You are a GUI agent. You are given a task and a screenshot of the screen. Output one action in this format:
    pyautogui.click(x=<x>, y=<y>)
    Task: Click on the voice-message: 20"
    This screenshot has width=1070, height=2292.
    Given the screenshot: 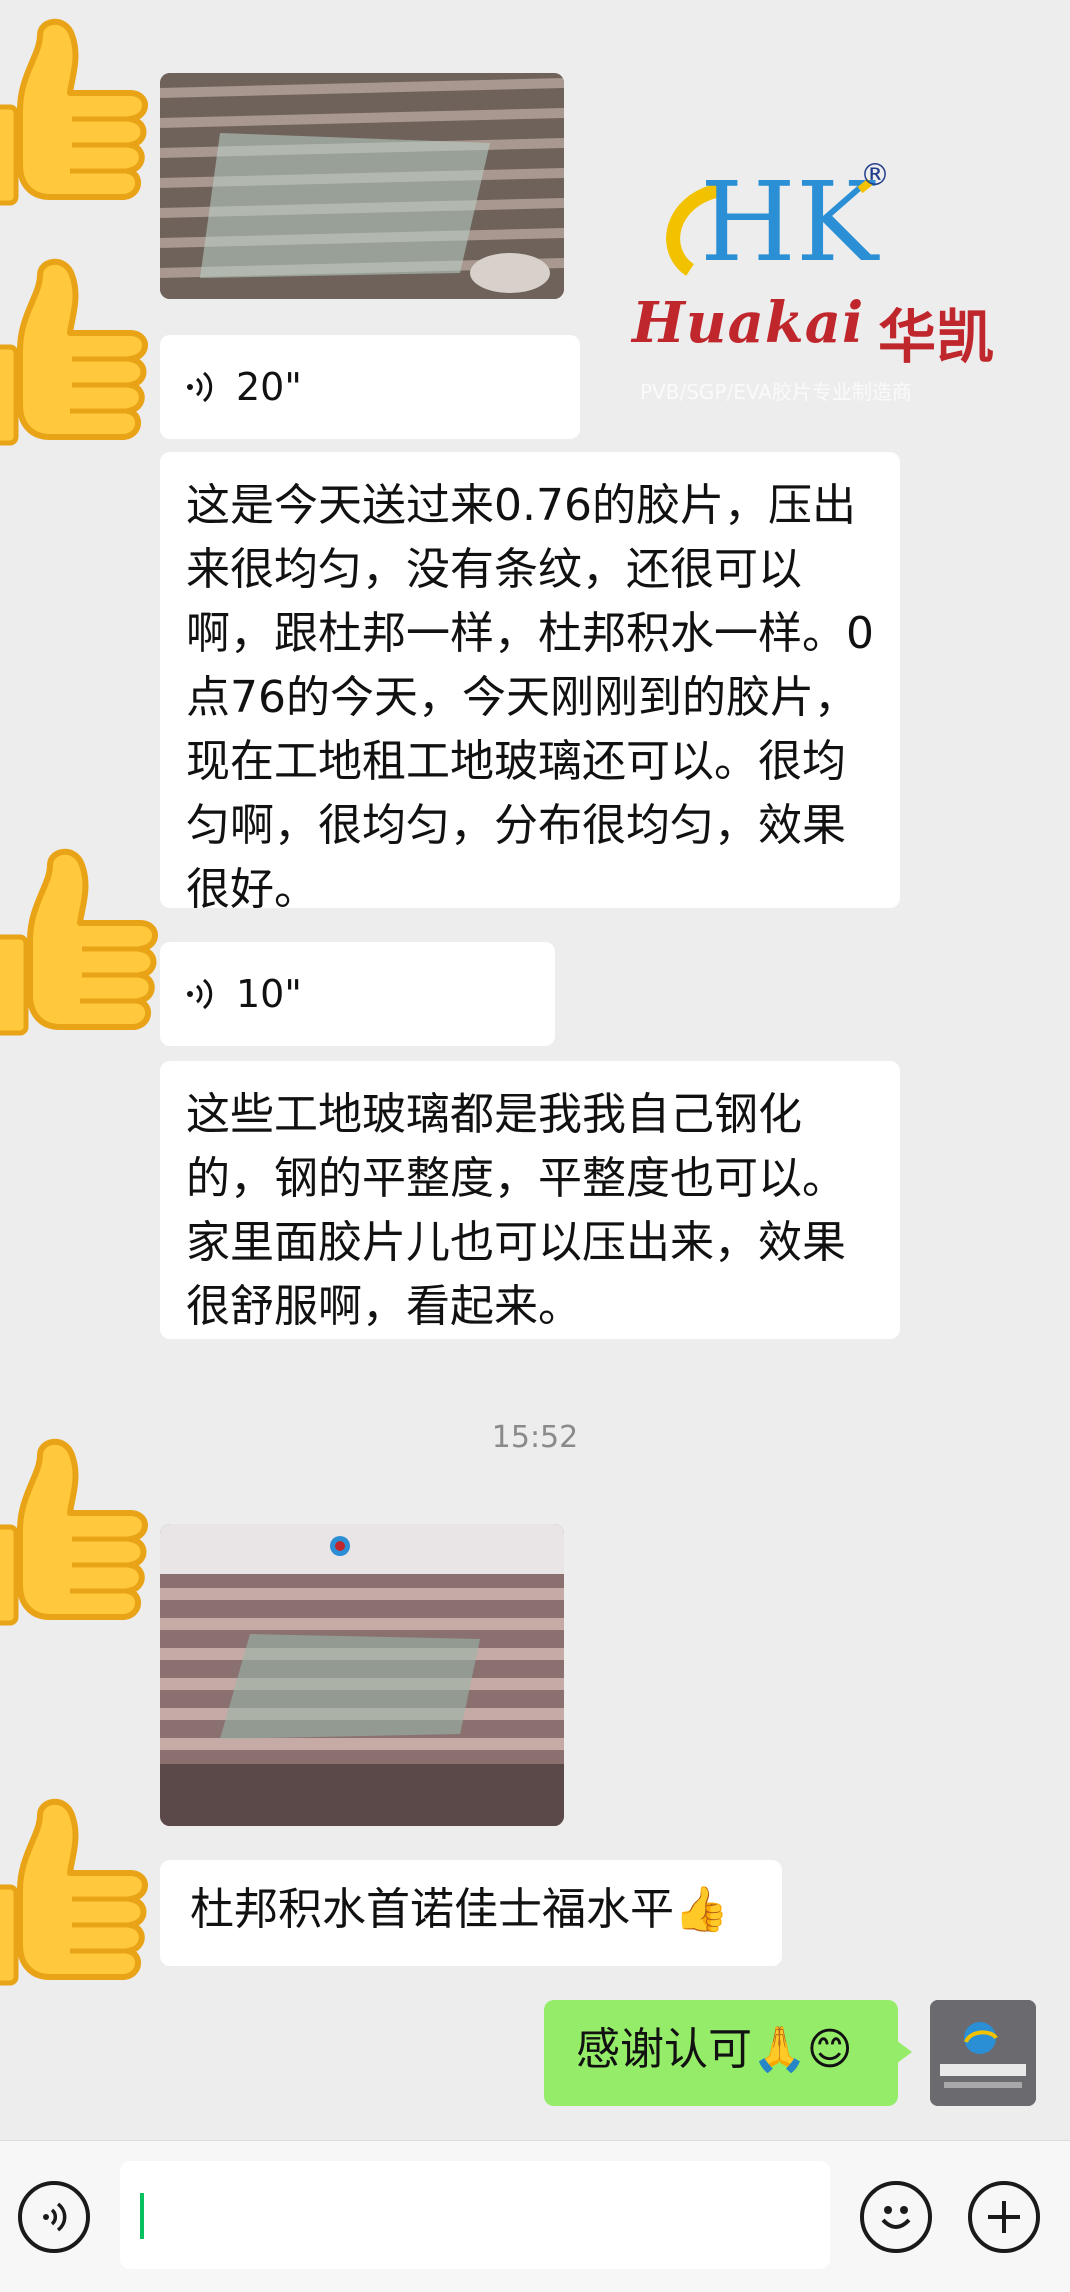 What is the action you would take?
    pyautogui.click(x=370, y=387)
    